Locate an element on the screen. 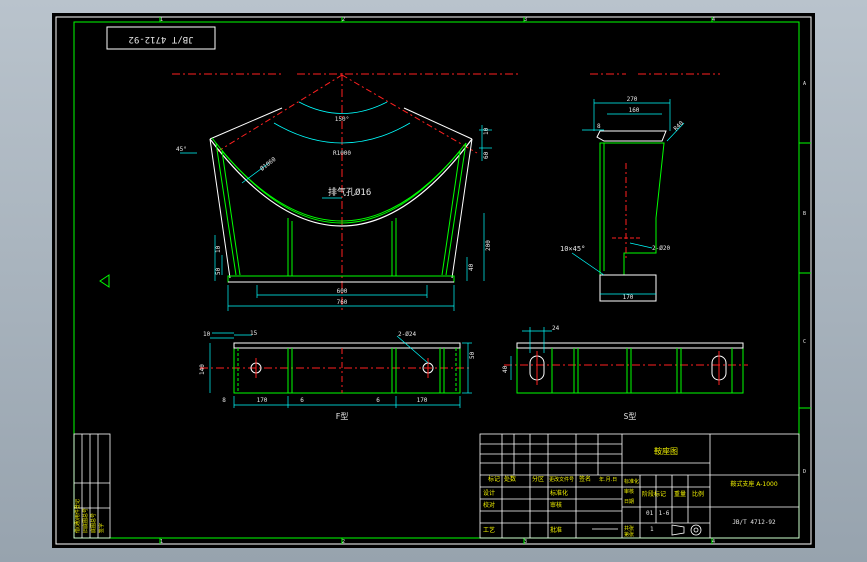  dim-wedge: 45° is located at coordinates (181, 149).